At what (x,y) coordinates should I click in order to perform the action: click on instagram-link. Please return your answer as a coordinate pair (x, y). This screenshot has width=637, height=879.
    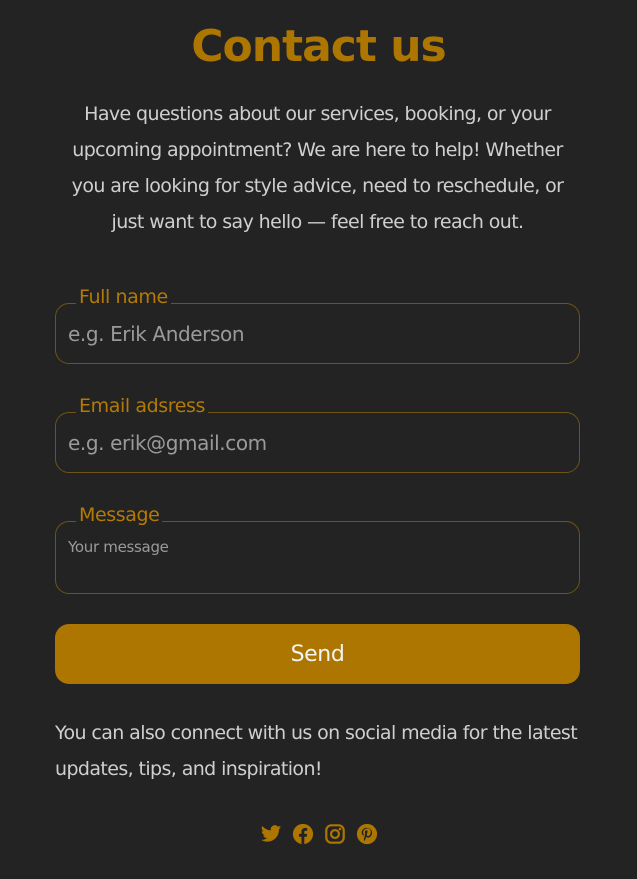
    Looking at the image, I should click on (335, 834).